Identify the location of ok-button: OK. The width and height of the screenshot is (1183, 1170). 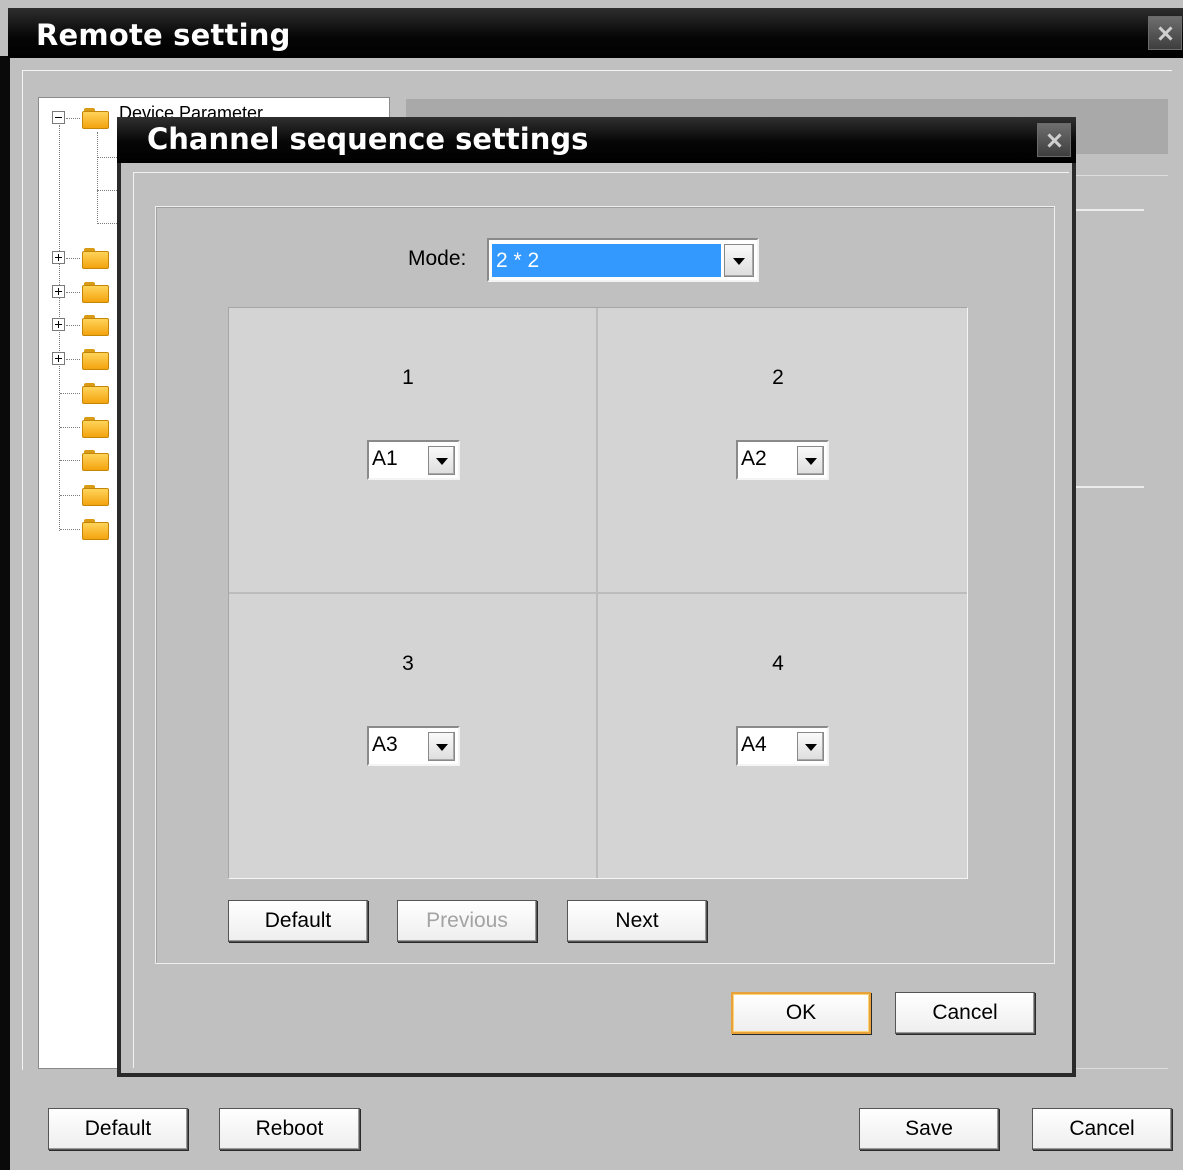
(801, 1013).